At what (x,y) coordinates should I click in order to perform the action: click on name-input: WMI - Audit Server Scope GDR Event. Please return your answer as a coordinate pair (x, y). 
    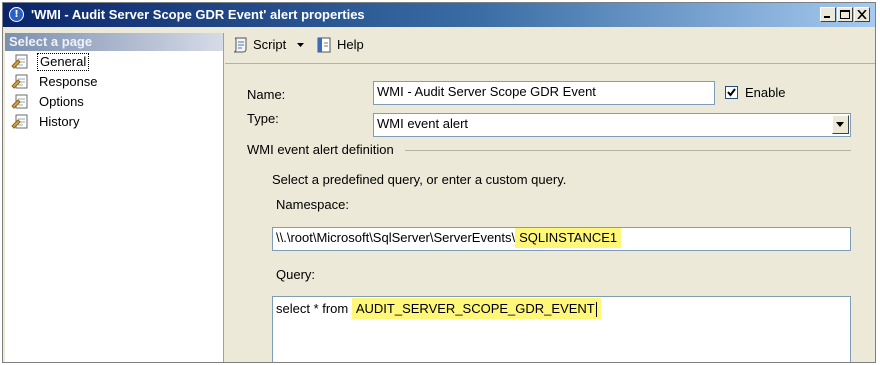
    Looking at the image, I should click on (544, 93).